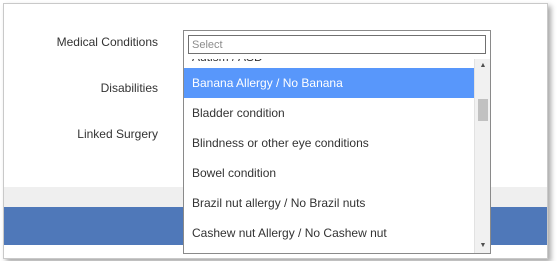  I want to click on dropdown-search-area, so click(337, 45).